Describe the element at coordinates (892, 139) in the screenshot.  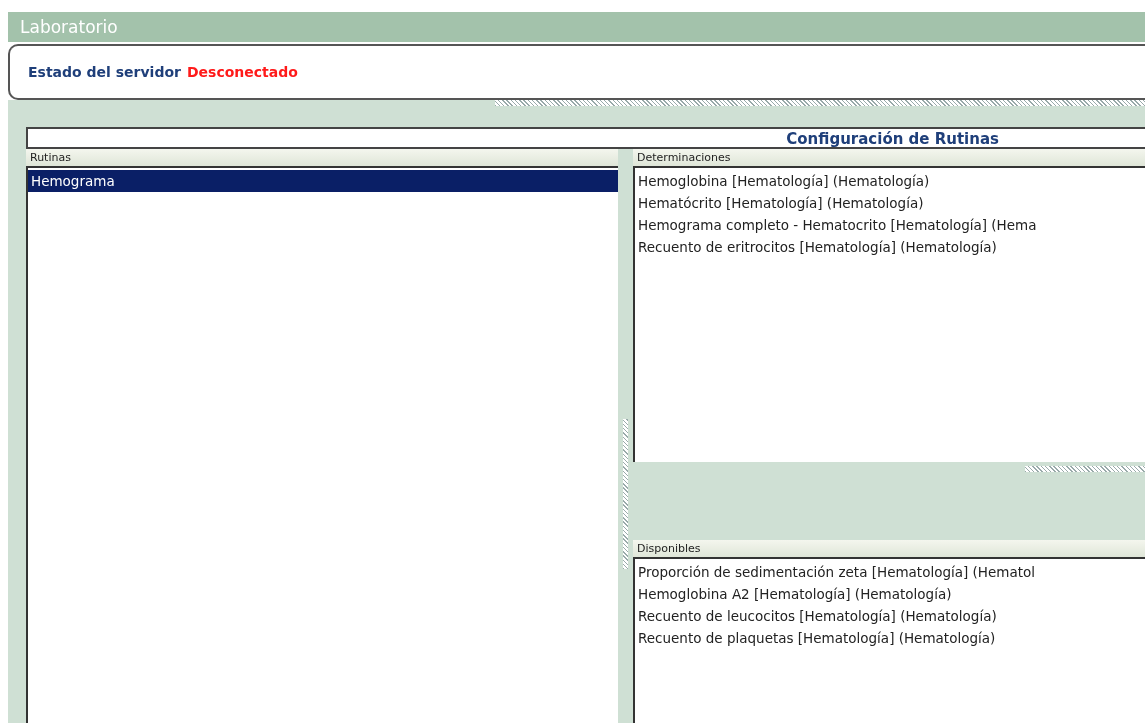
I see `section-title: Configuración de Rutinas` at that location.